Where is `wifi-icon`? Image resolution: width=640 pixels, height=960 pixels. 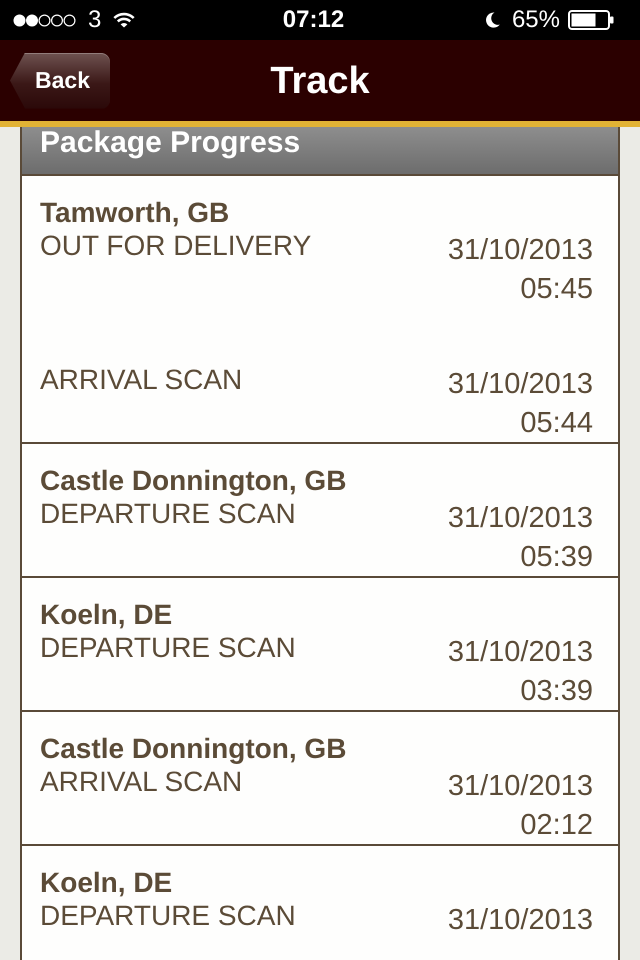
wifi-icon is located at coordinates (124, 20).